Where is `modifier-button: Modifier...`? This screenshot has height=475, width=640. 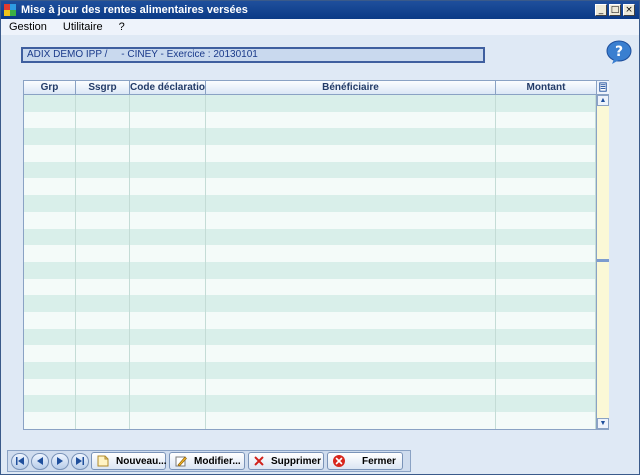 modifier-button: Modifier... is located at coordinates (207, 461).